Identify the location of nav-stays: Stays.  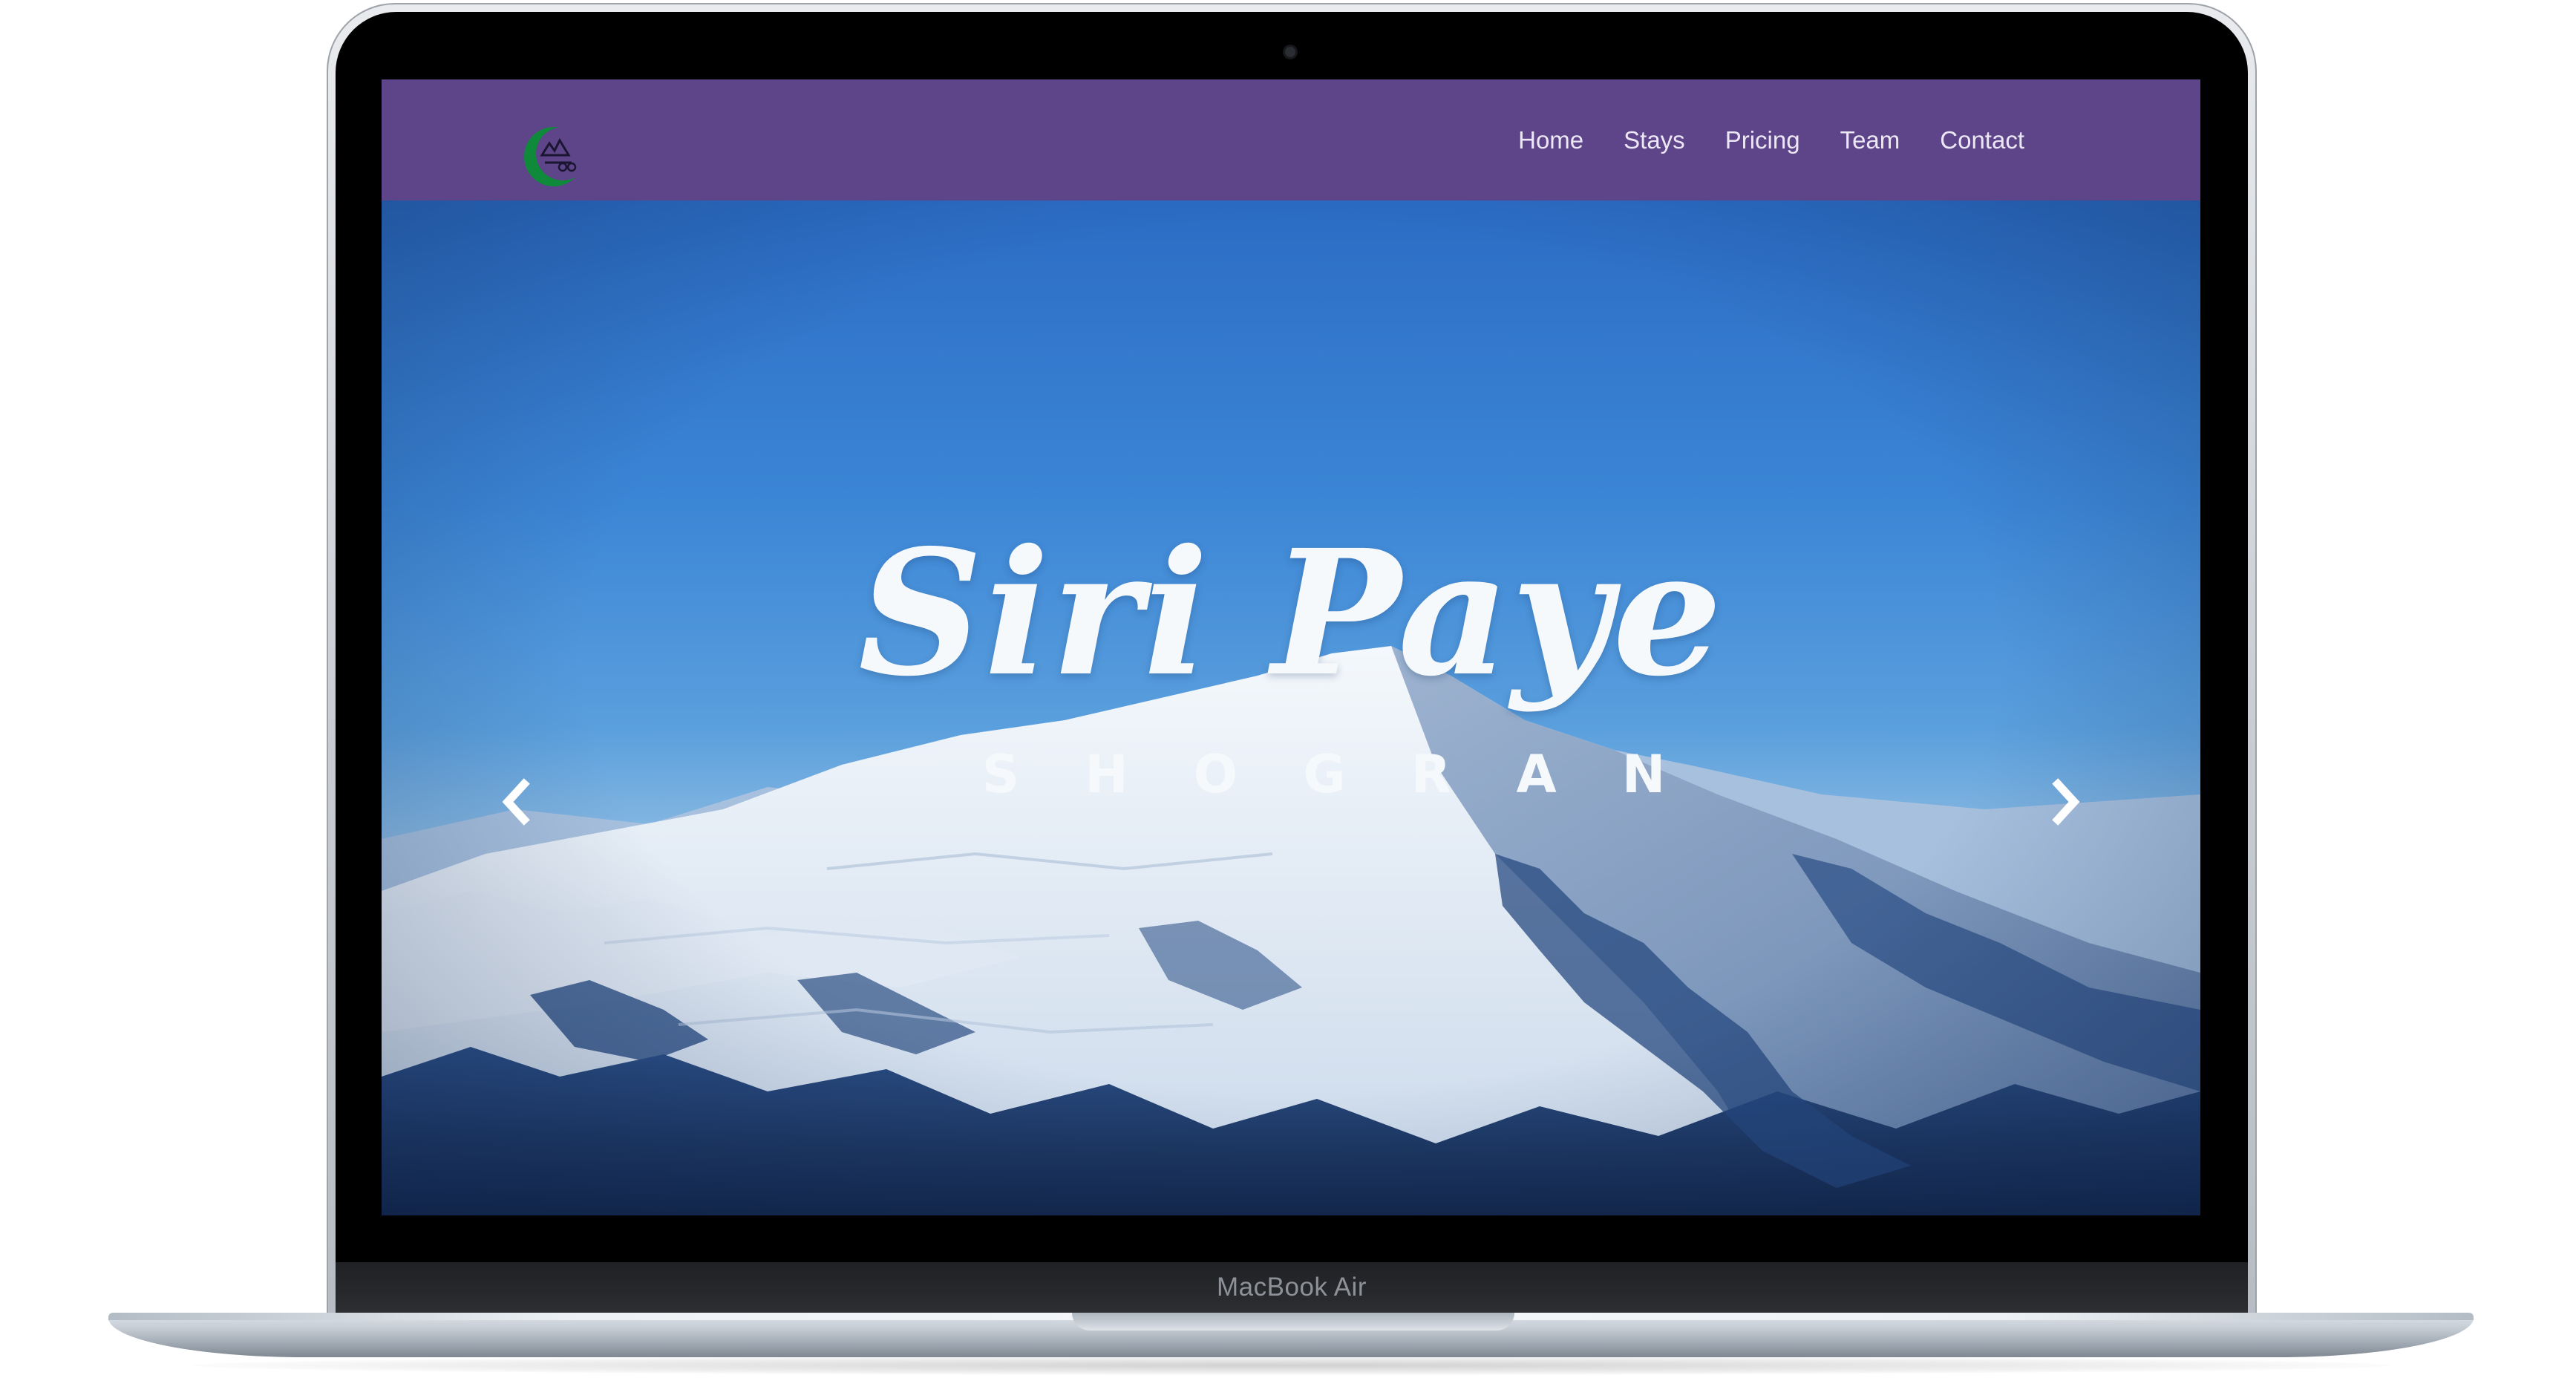
(1655, 140).